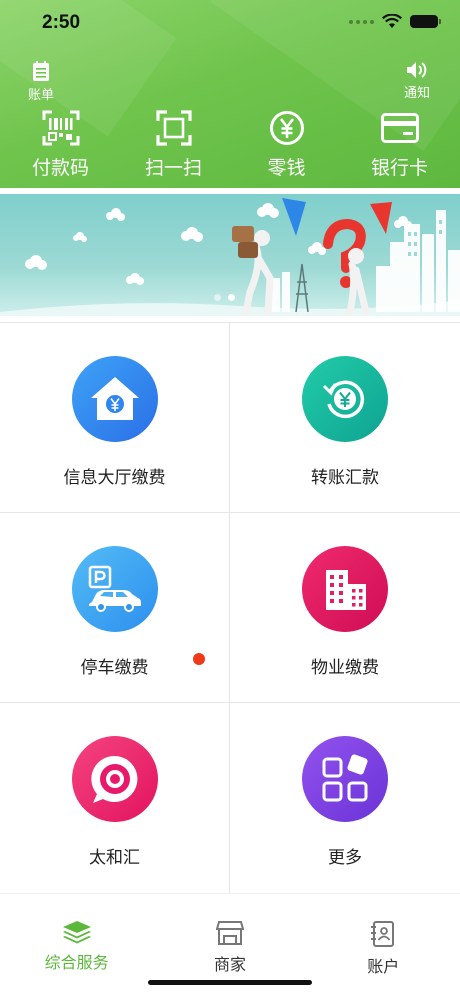 The width and height of the screenshot is (460, 996). What do you see at coordinates (114, 668) in the screenshot?
I see `service-label: 停车缴费` at bounding box center [114, 668].